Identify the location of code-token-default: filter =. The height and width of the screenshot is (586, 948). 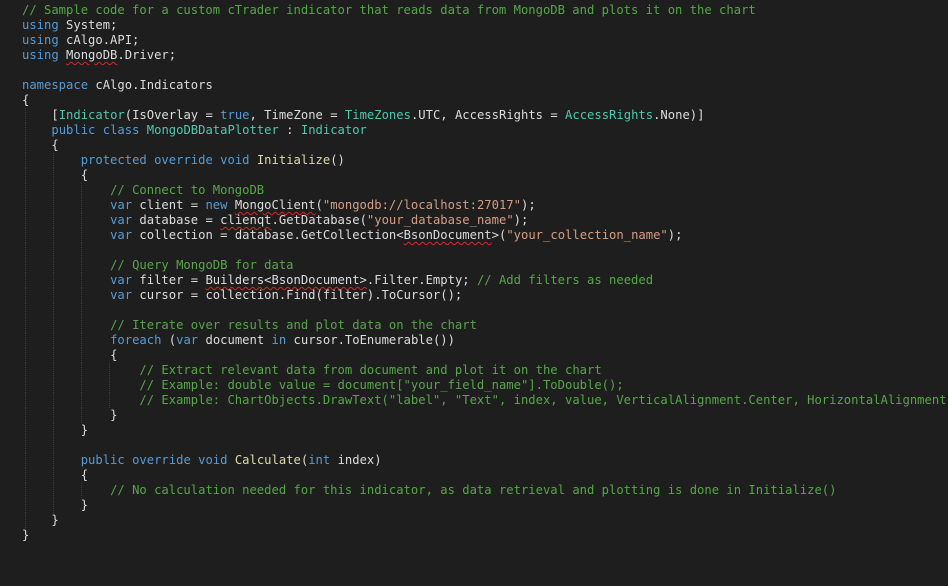
(169, 280).